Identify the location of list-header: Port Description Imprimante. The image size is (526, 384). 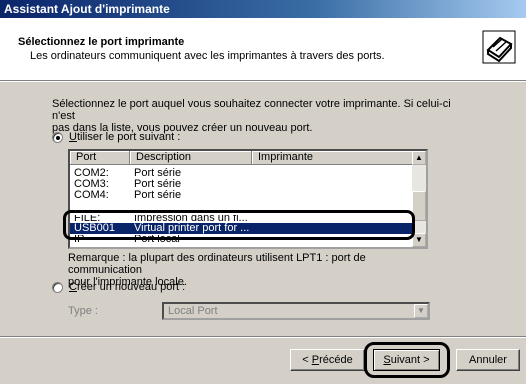
(242, 158).